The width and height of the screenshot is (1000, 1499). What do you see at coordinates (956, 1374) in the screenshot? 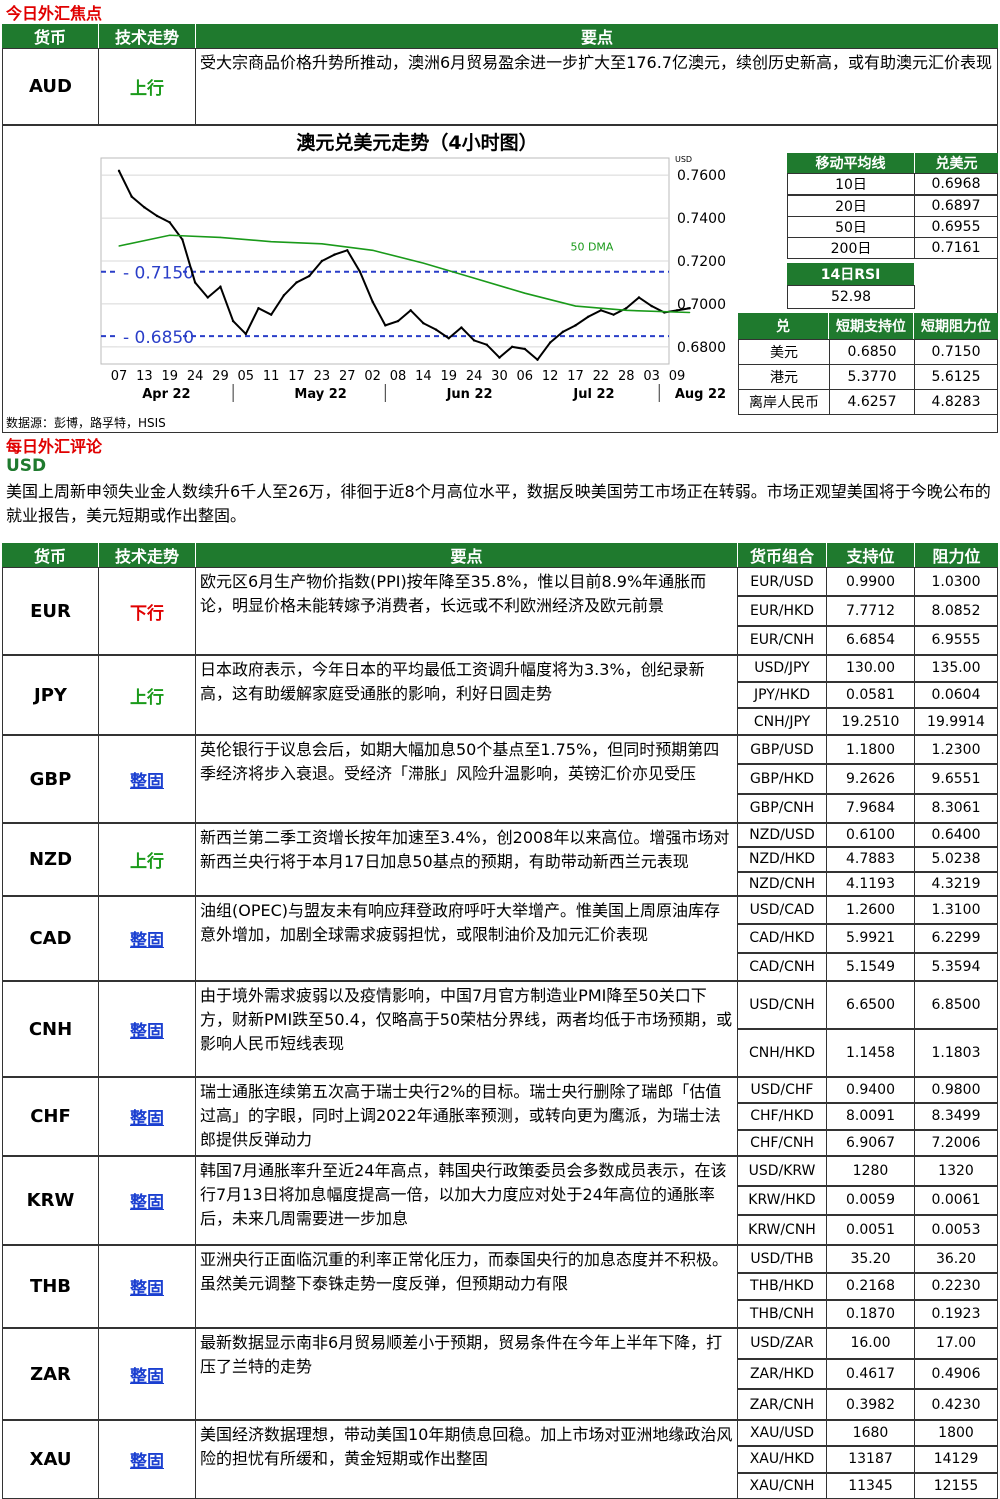
I see `pair-resistance: 0.4906` at bounding box center [956, 1374].